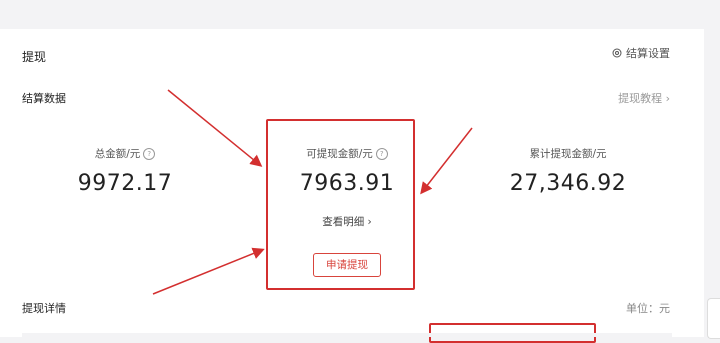  Describe the element at coordinates (347, 335) in the screenshot. I see `table-header-strip` at that location.